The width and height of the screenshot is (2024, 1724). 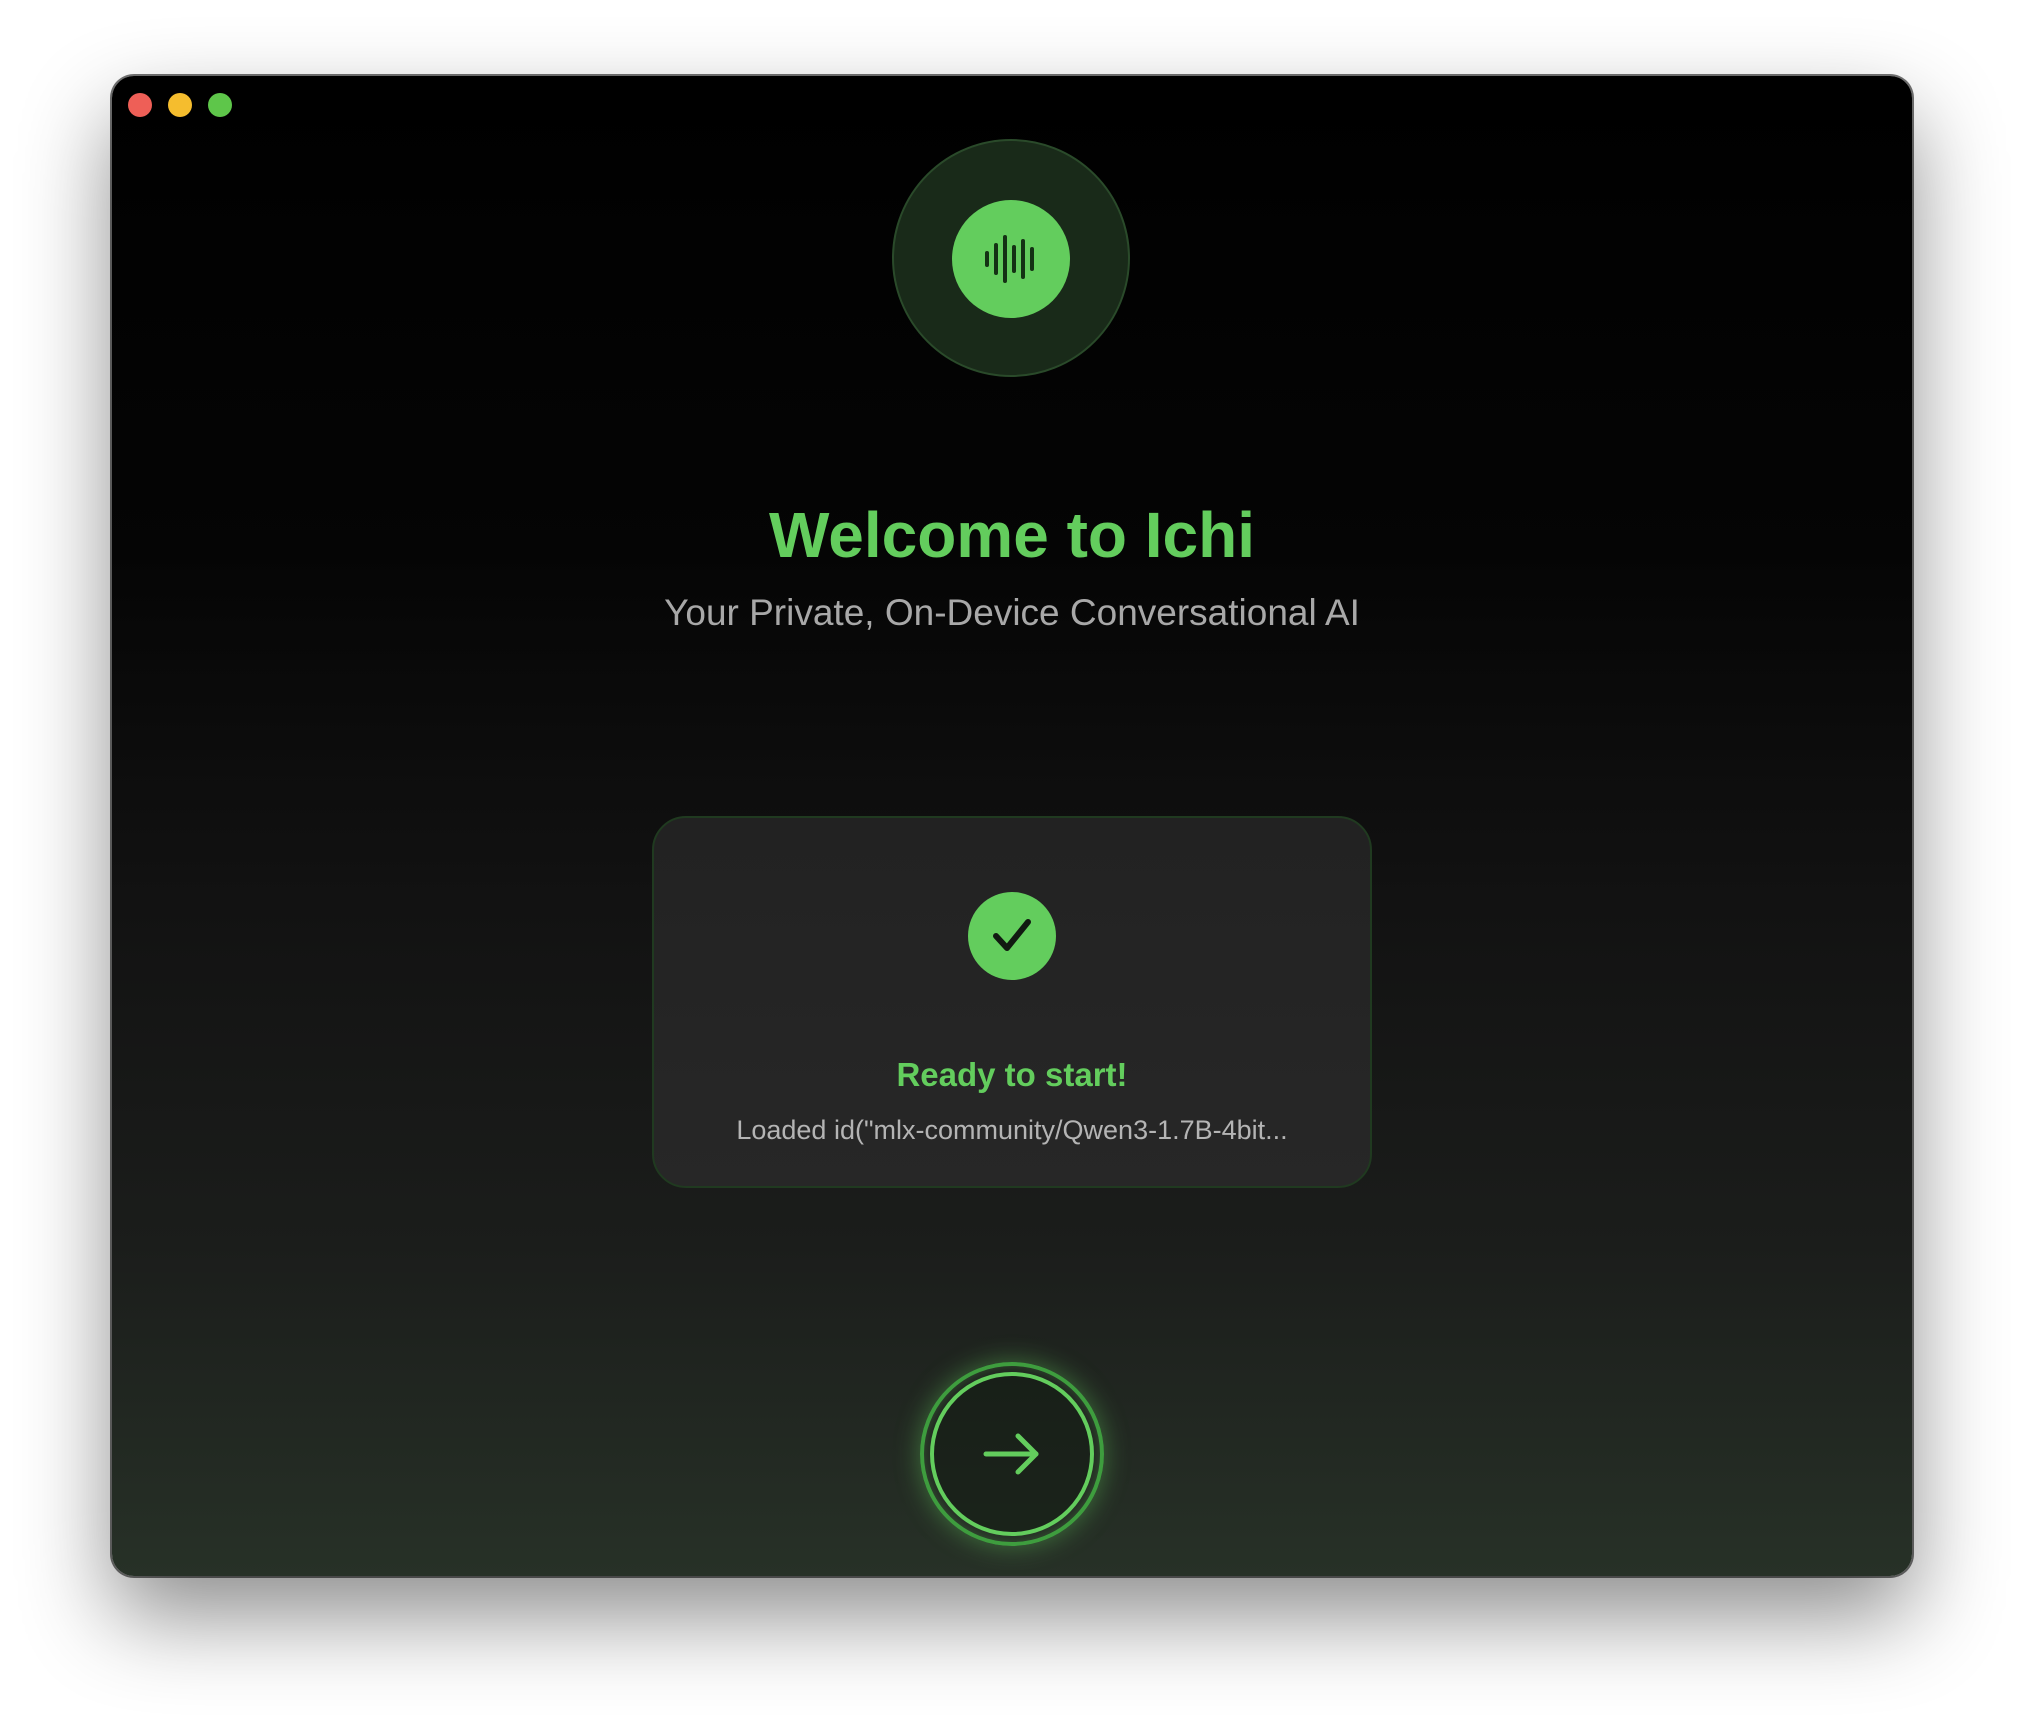 I want to click on window-controls, so click(x=180, y=105).